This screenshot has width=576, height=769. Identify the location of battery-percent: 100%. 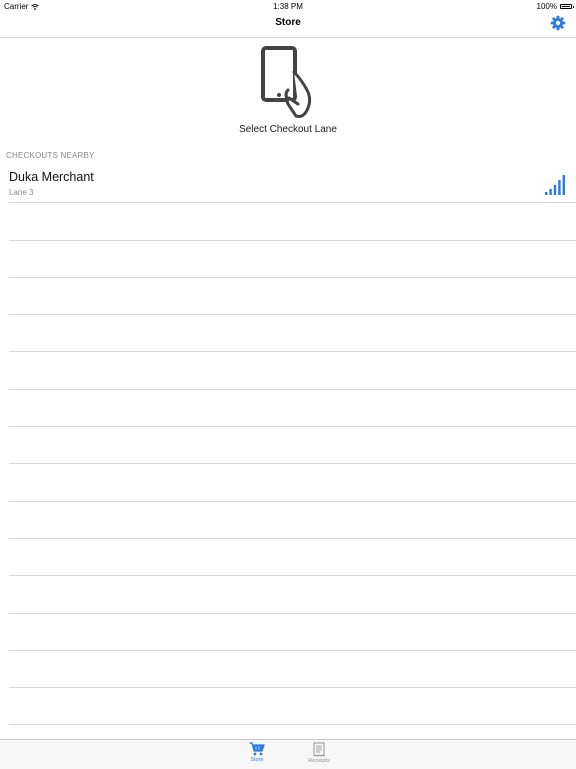
(546, 6).